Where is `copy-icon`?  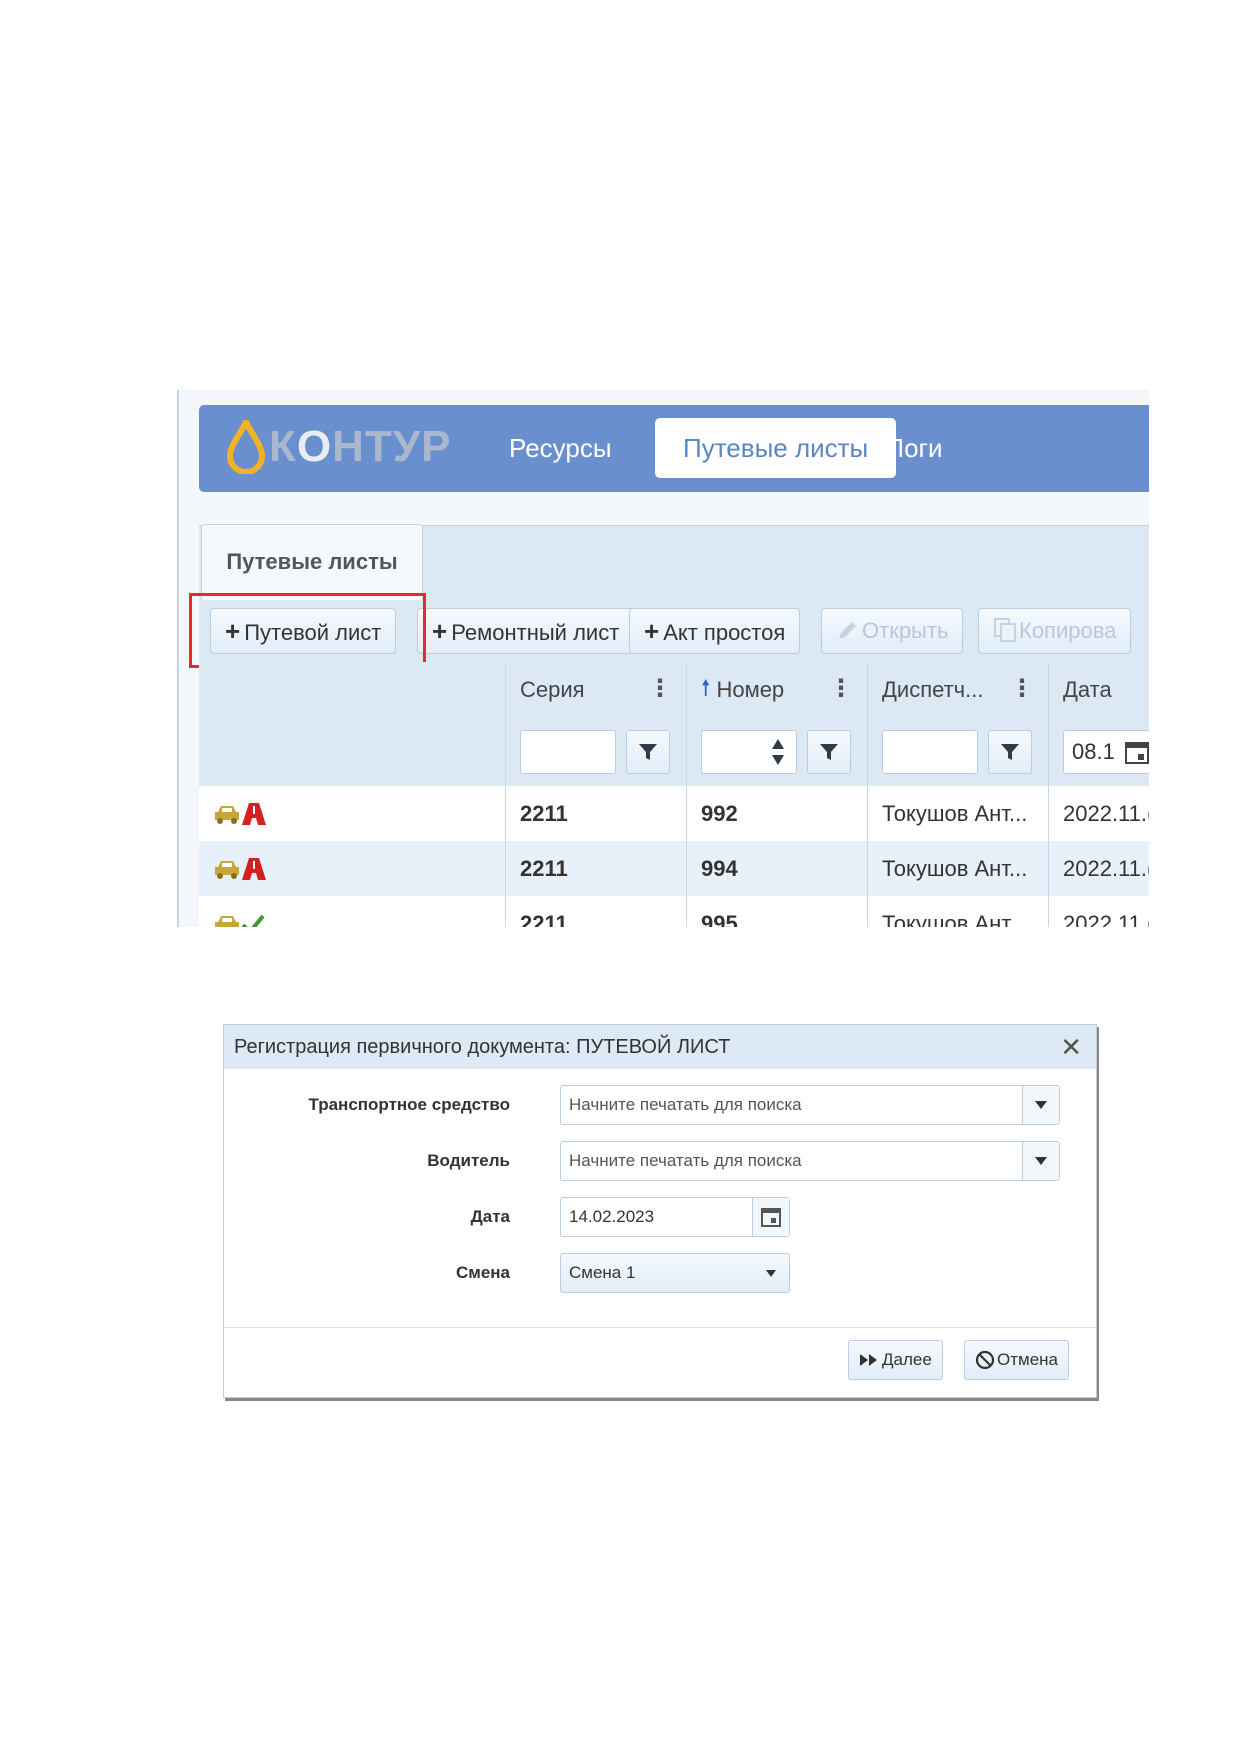
copy-icon is located at coordinates (1005, 630).